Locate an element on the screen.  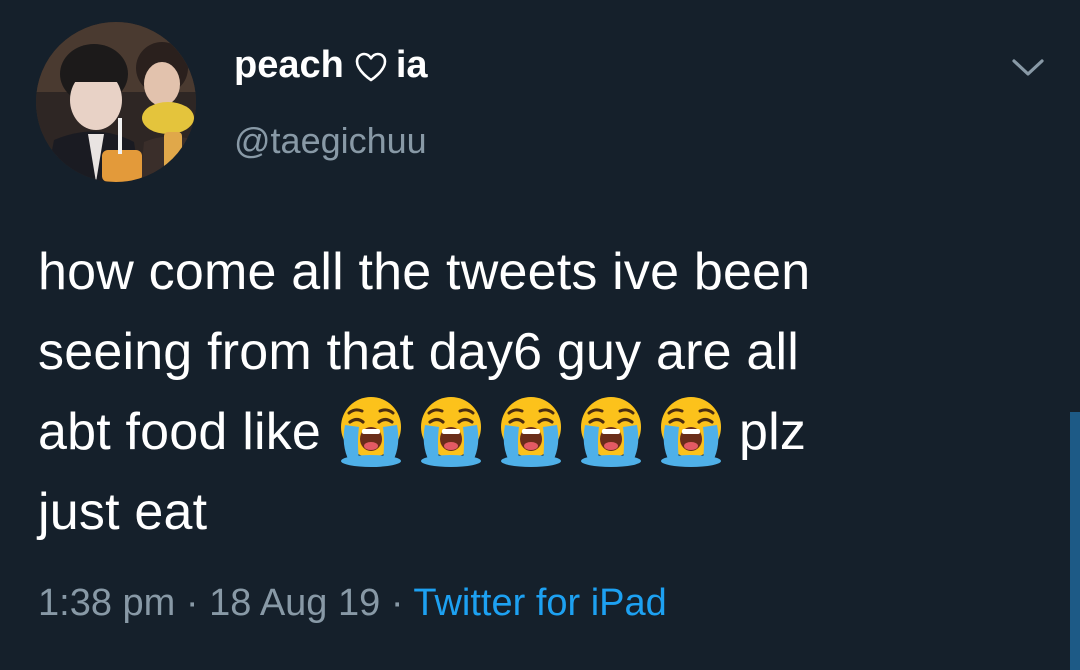
user-handle: @taegichuu is located at coordinates (330, 141).